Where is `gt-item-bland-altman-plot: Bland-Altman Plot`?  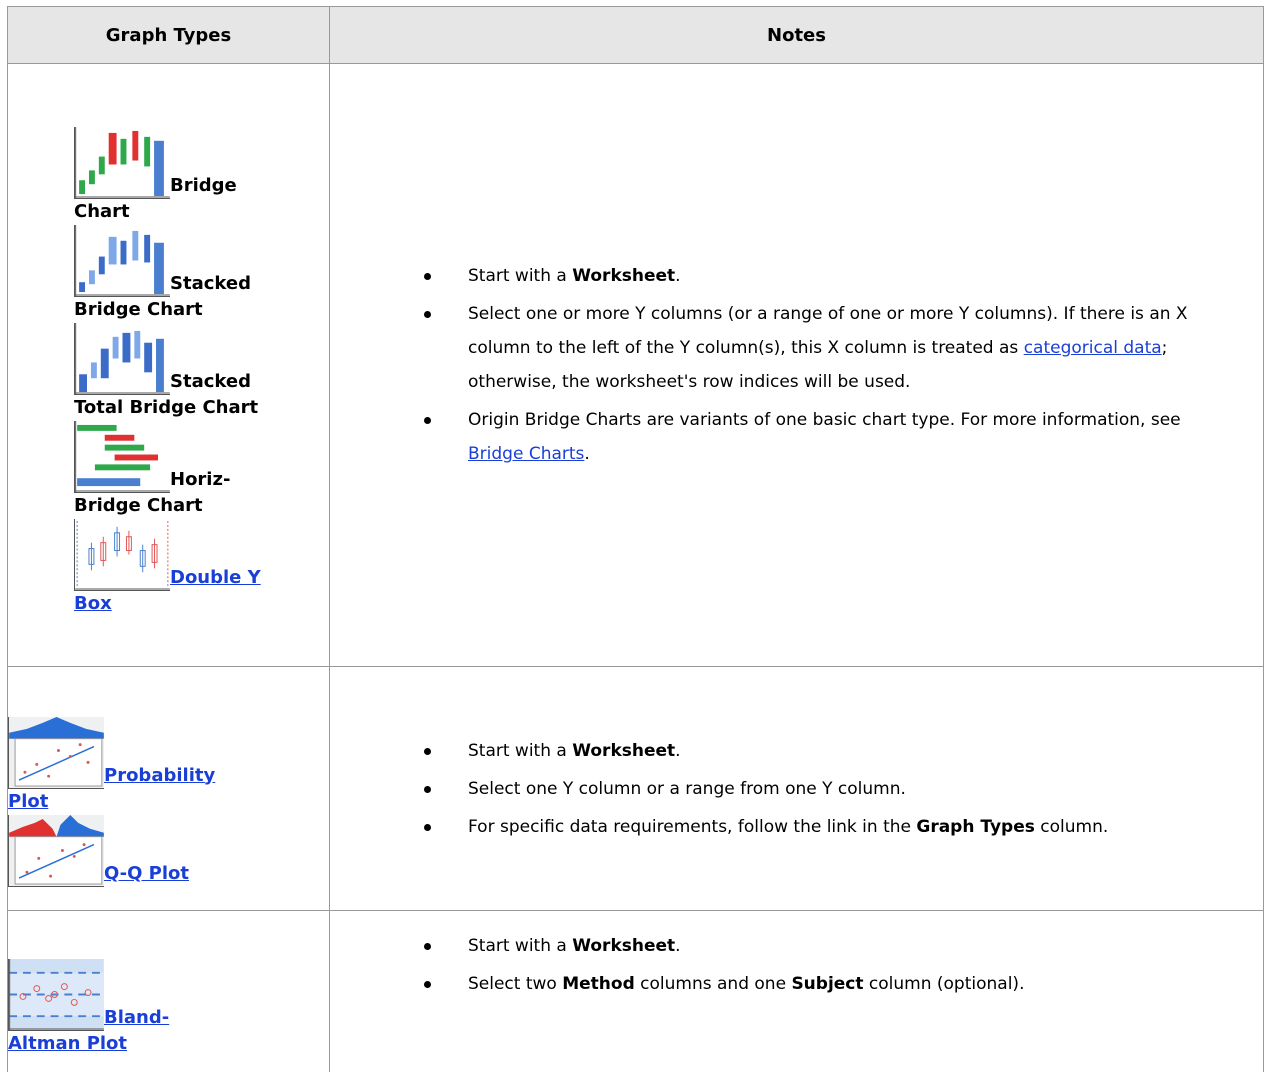
gt-item-bland-altman-plot: Bland-Altman Plot is located at coordinates (103, 1007).